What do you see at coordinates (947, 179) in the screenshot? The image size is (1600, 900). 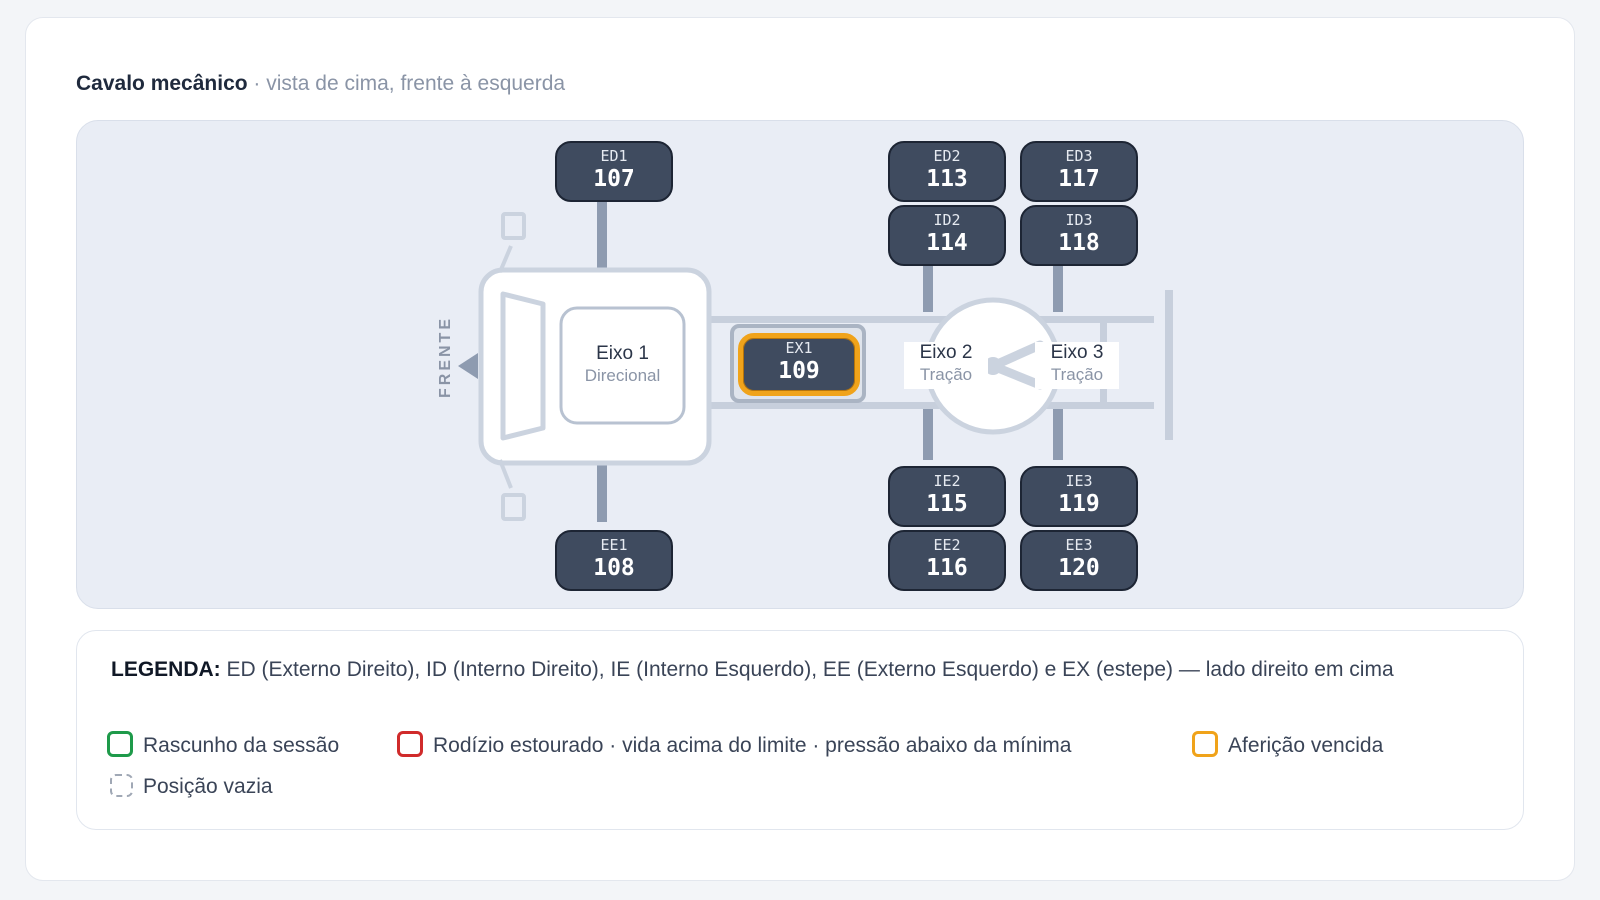 I see `tire-number: 113` at bounding box center [947, 179].